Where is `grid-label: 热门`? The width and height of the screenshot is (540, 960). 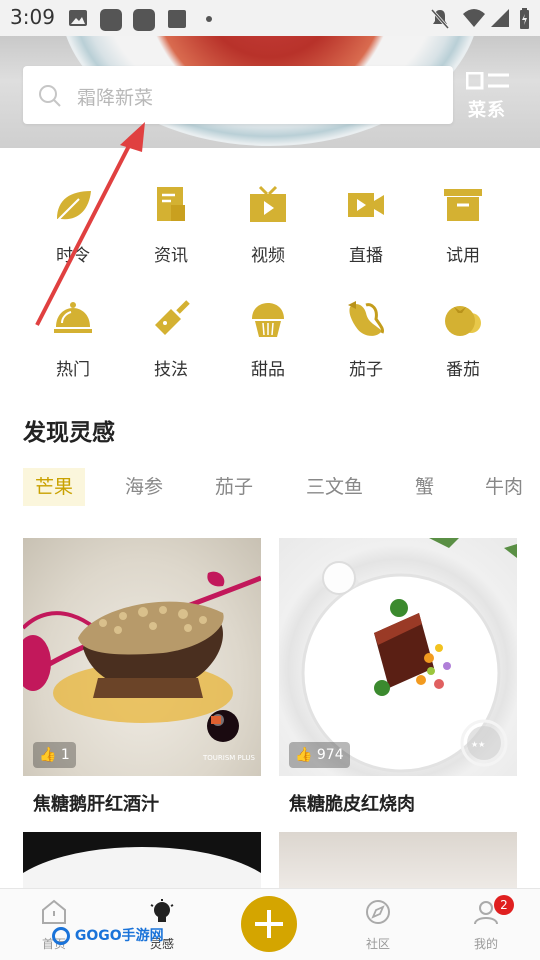
grid-label: 热门 is located at coordinates (73, 370).